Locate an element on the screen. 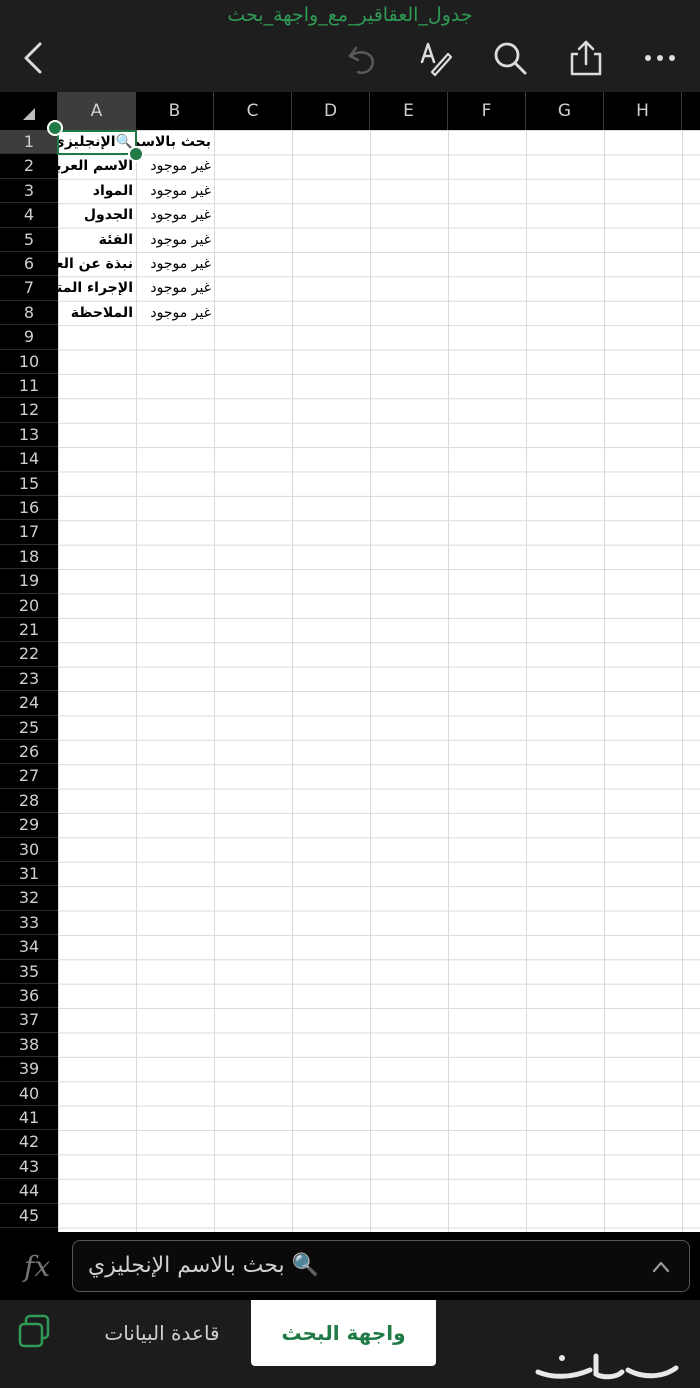  row-header-42: 42 is located at coordinates (29, 1142).